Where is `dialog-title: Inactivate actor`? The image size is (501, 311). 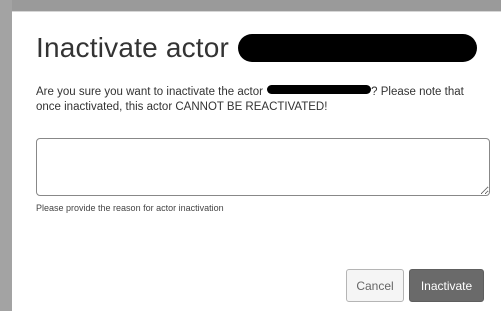
dialog-title: Inactivate actor is located at coordinates (133, 47).